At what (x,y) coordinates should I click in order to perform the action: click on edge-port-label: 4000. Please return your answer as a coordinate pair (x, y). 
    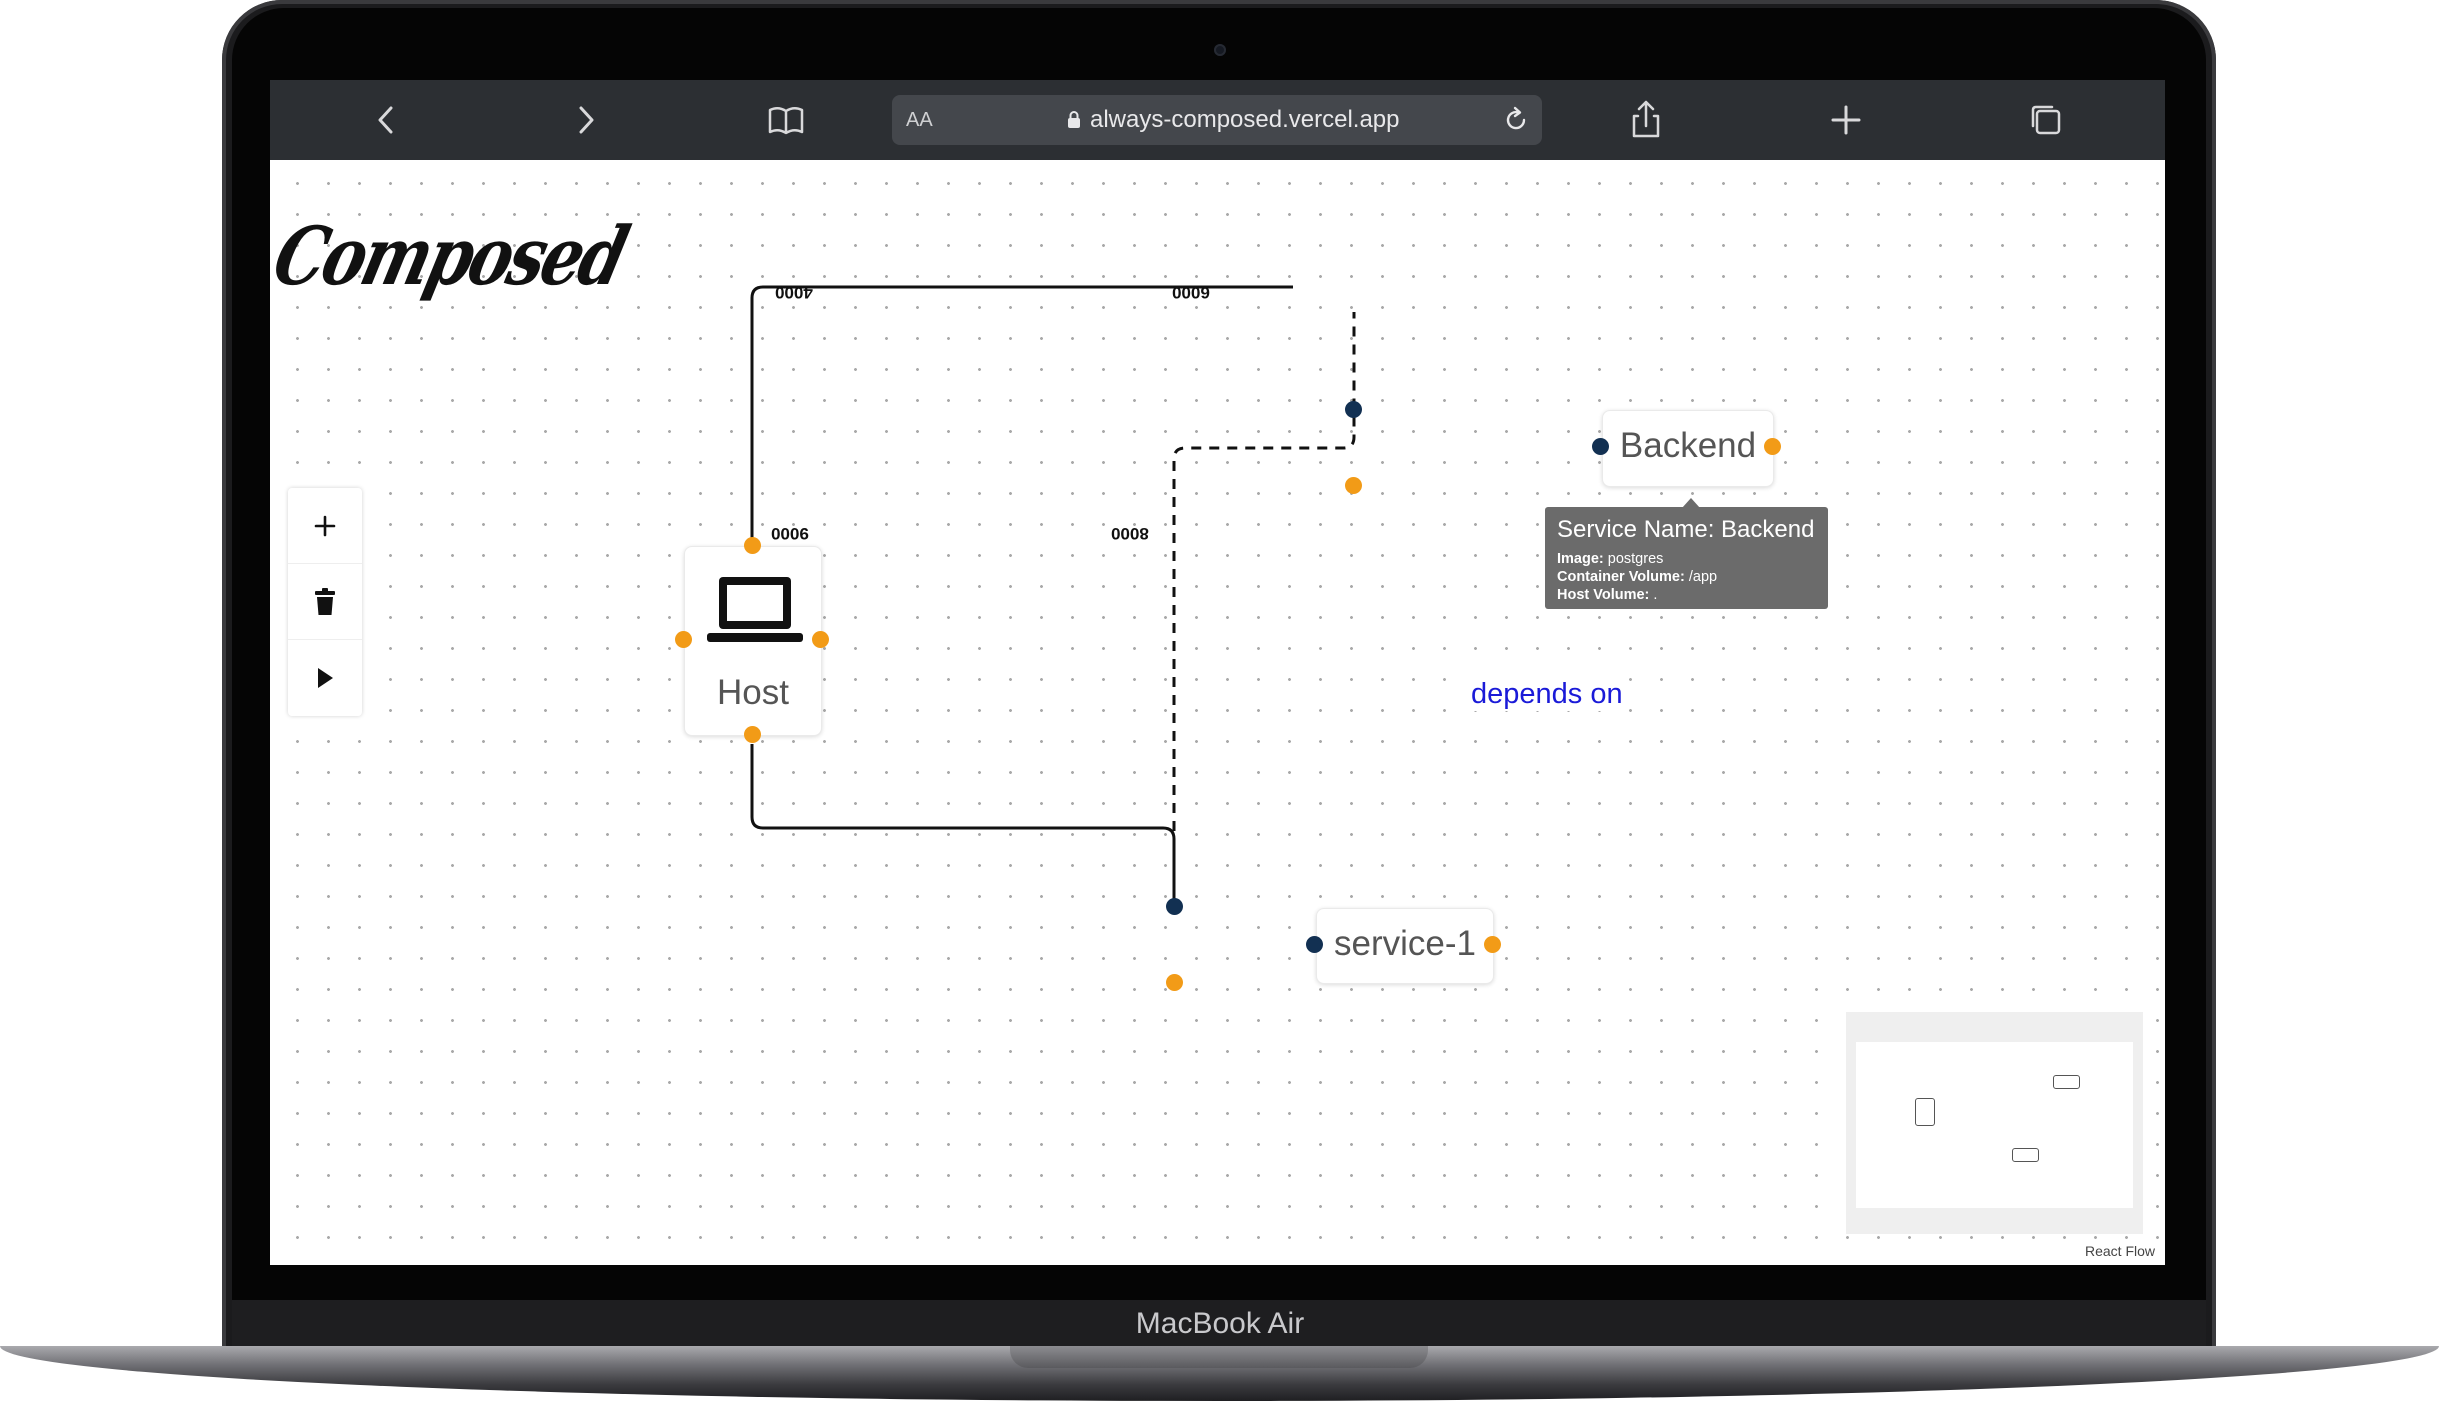
    Looking at the image, I should click on (794, 292).